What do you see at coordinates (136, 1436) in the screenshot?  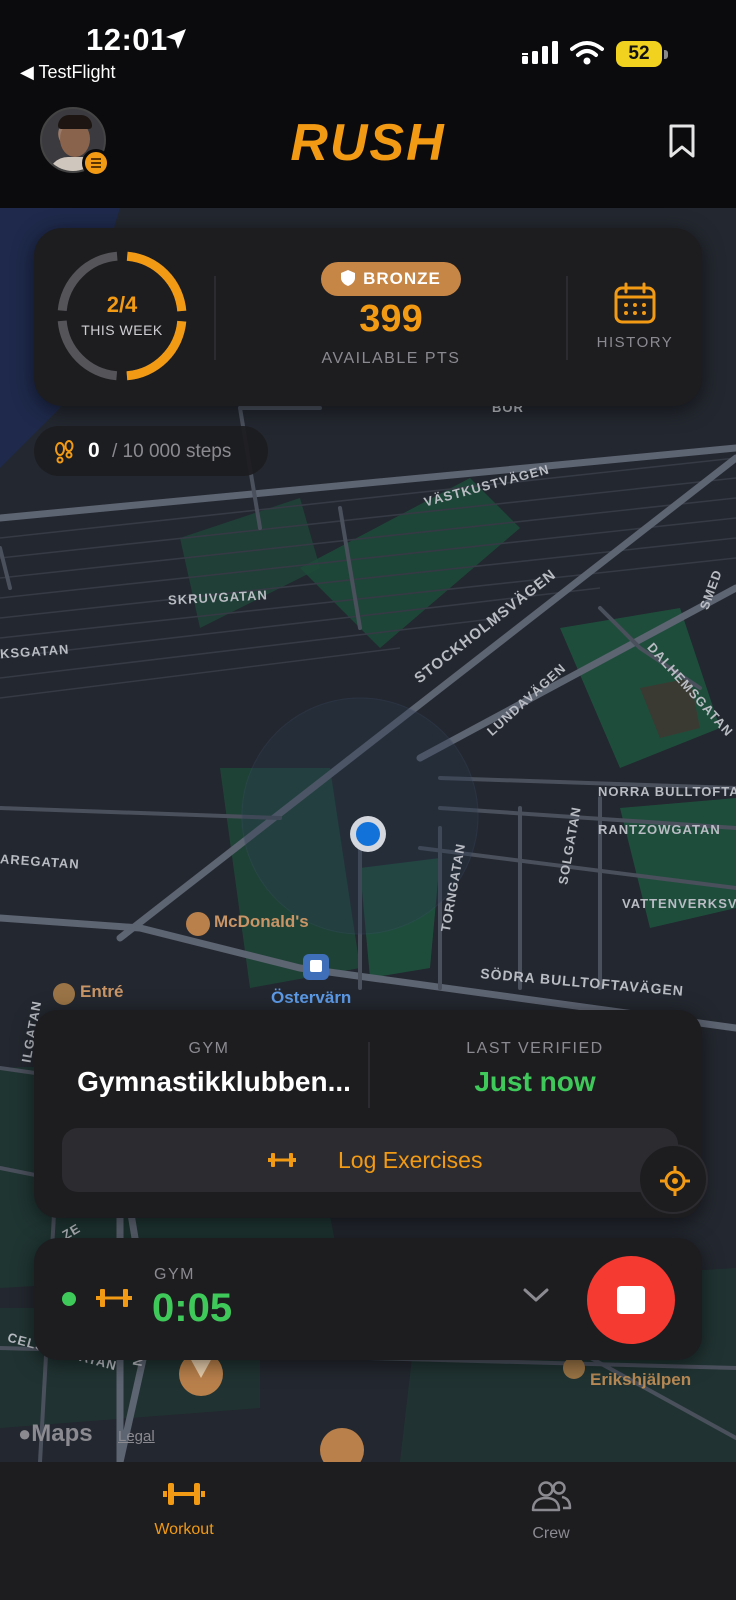 I see `legal-link: Legal` at bounding box center [136, 1436].